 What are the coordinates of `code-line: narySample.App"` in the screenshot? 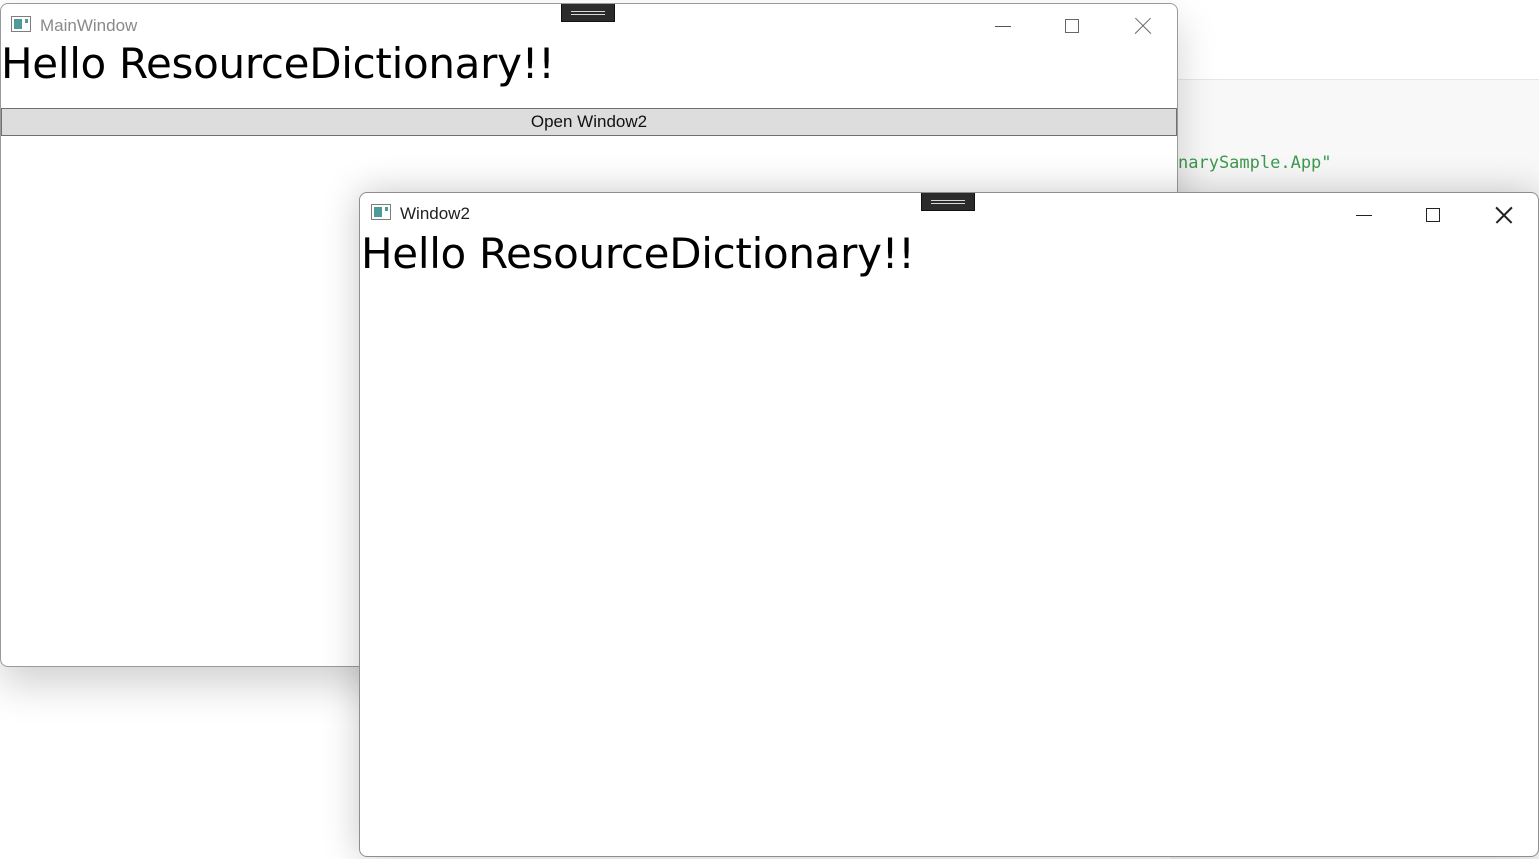 It's located at (1255, 163).